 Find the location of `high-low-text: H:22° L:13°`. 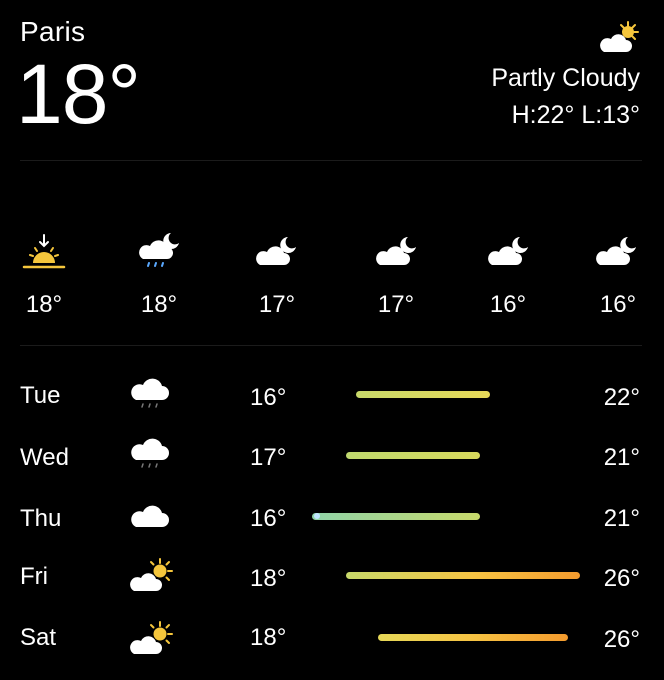

high-low-text: H:22° L:13° is located at coordinates (575, 115).